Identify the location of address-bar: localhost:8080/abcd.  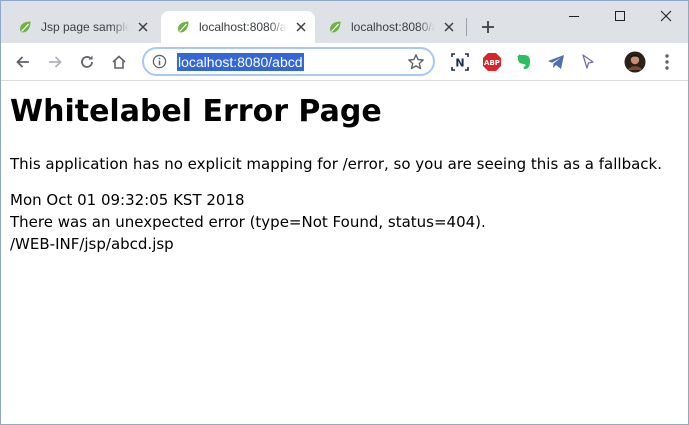
(288, 61).